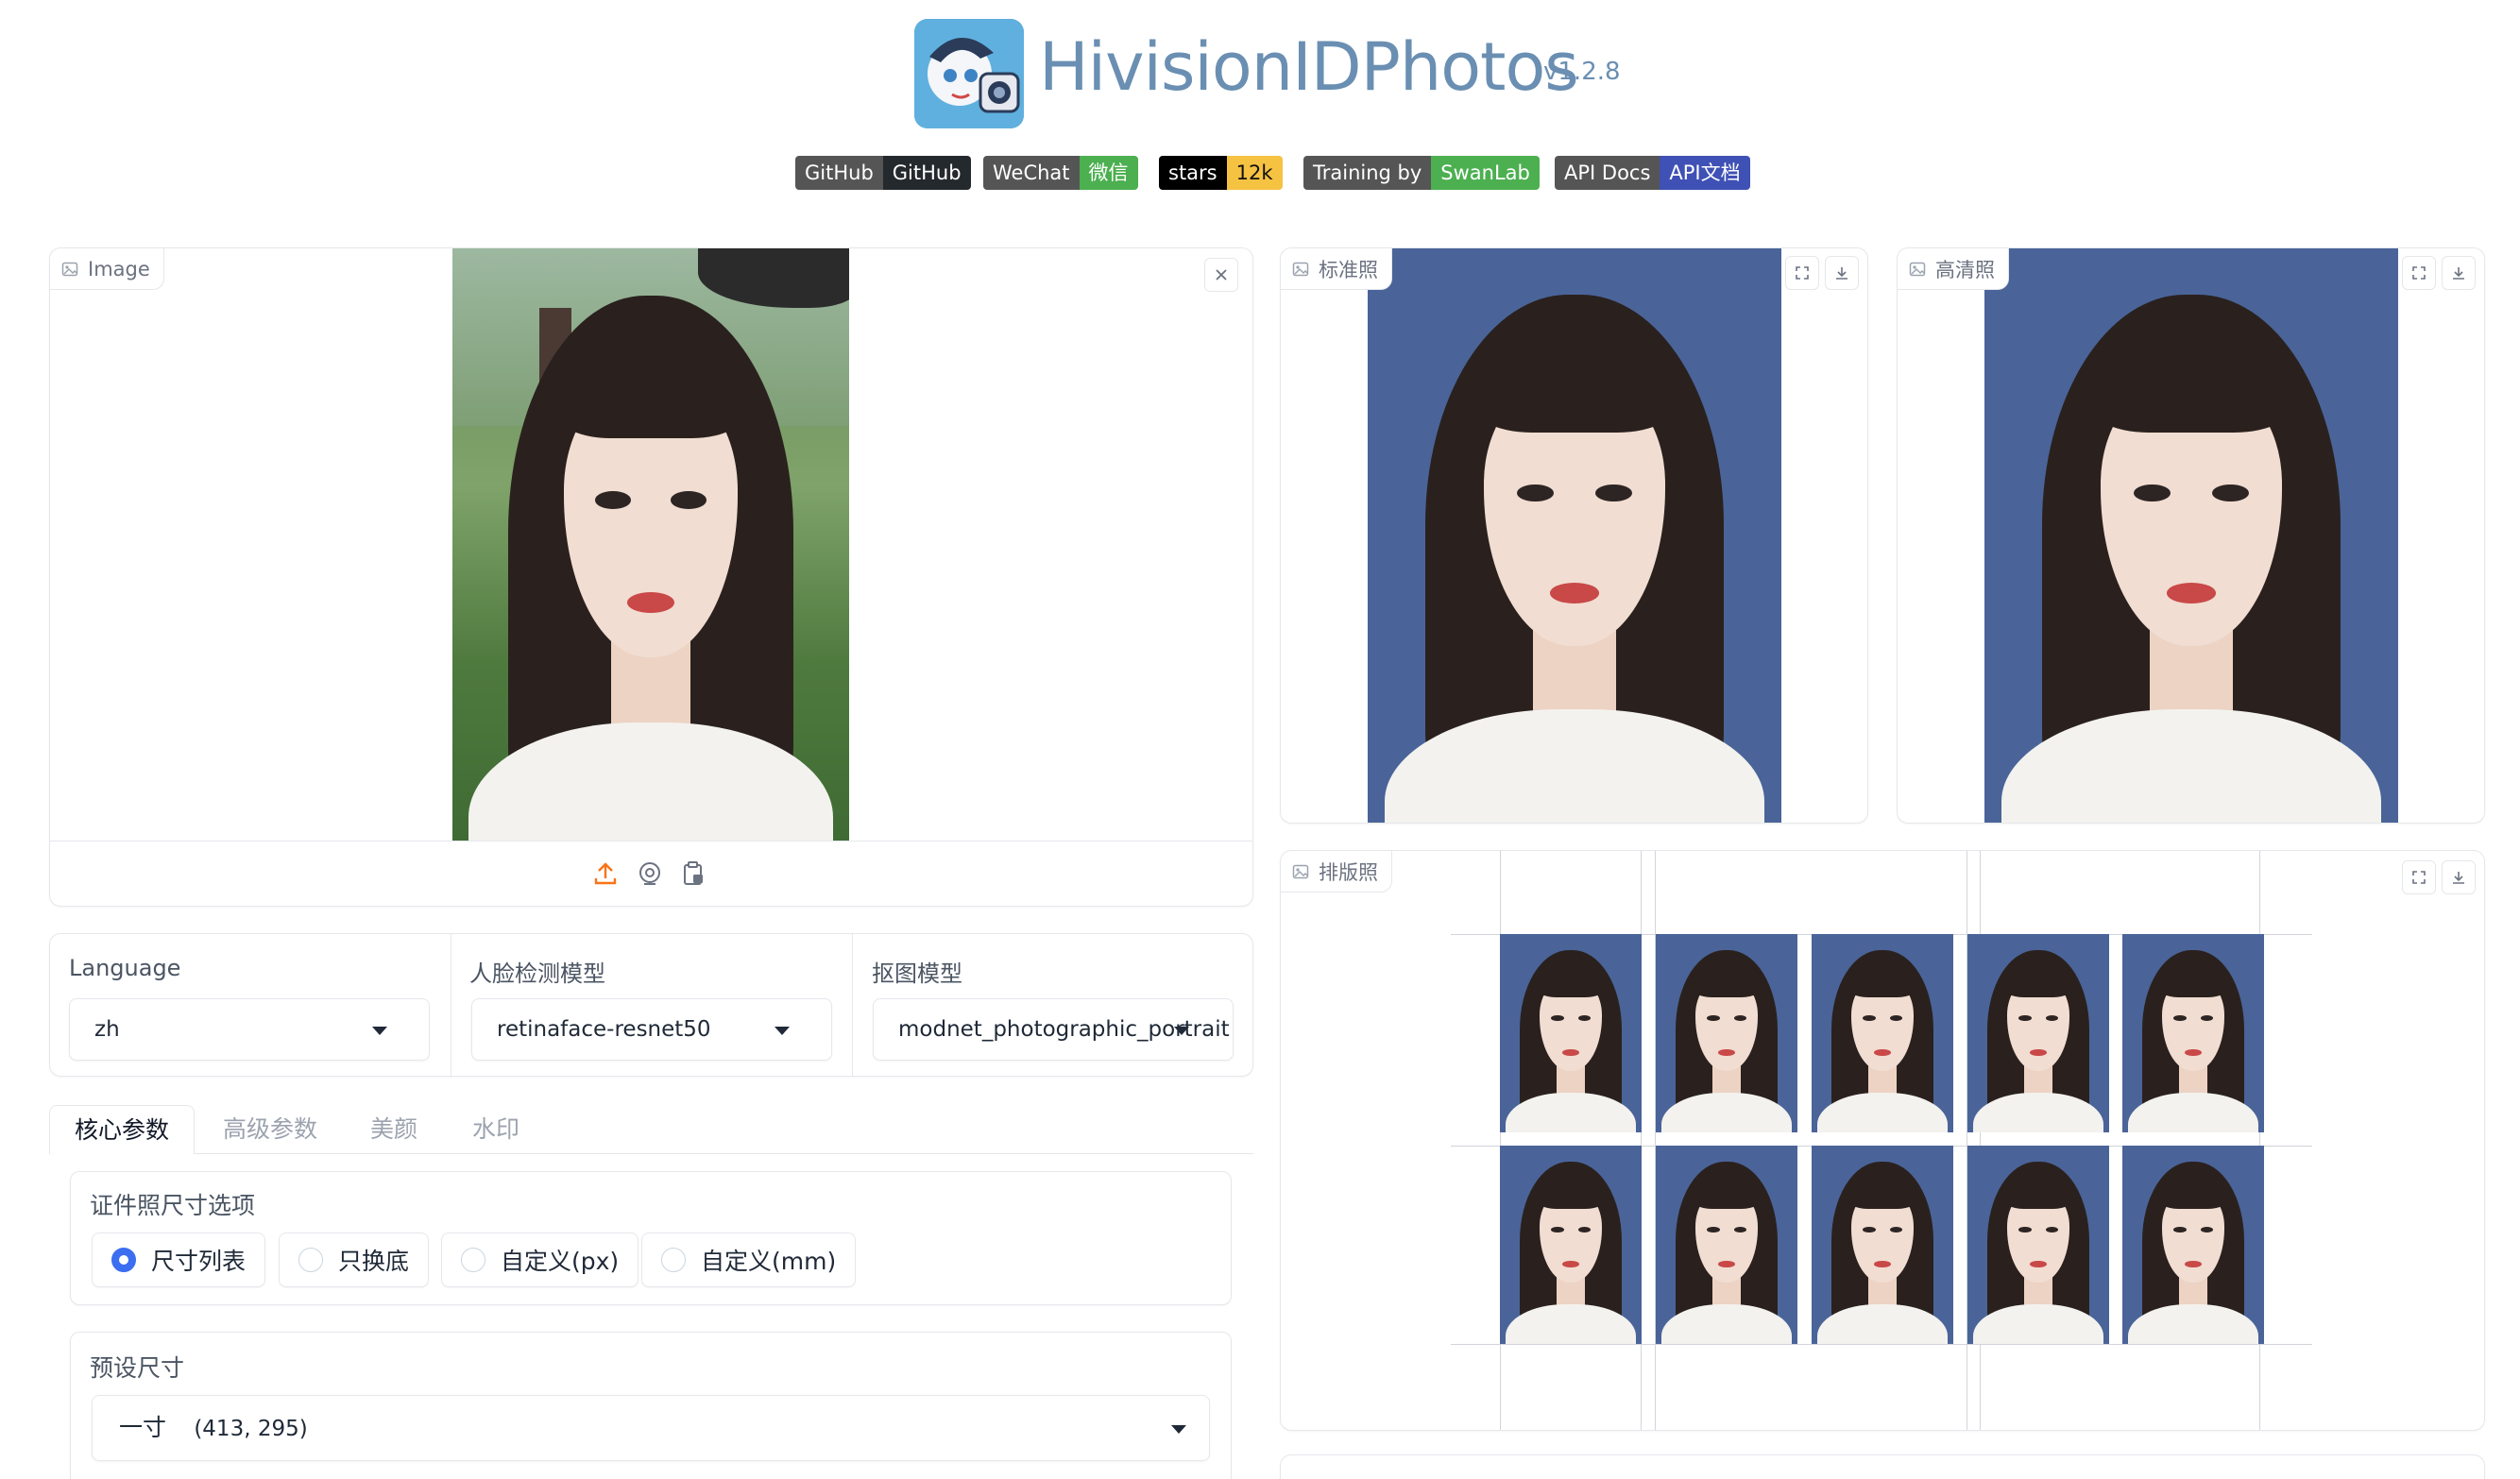 The width and height of the screenshot is (2520, 1479). Describe the element at coordinates (124, 1260) in the screenshot. I see `radio-selected-indicator` at that location.